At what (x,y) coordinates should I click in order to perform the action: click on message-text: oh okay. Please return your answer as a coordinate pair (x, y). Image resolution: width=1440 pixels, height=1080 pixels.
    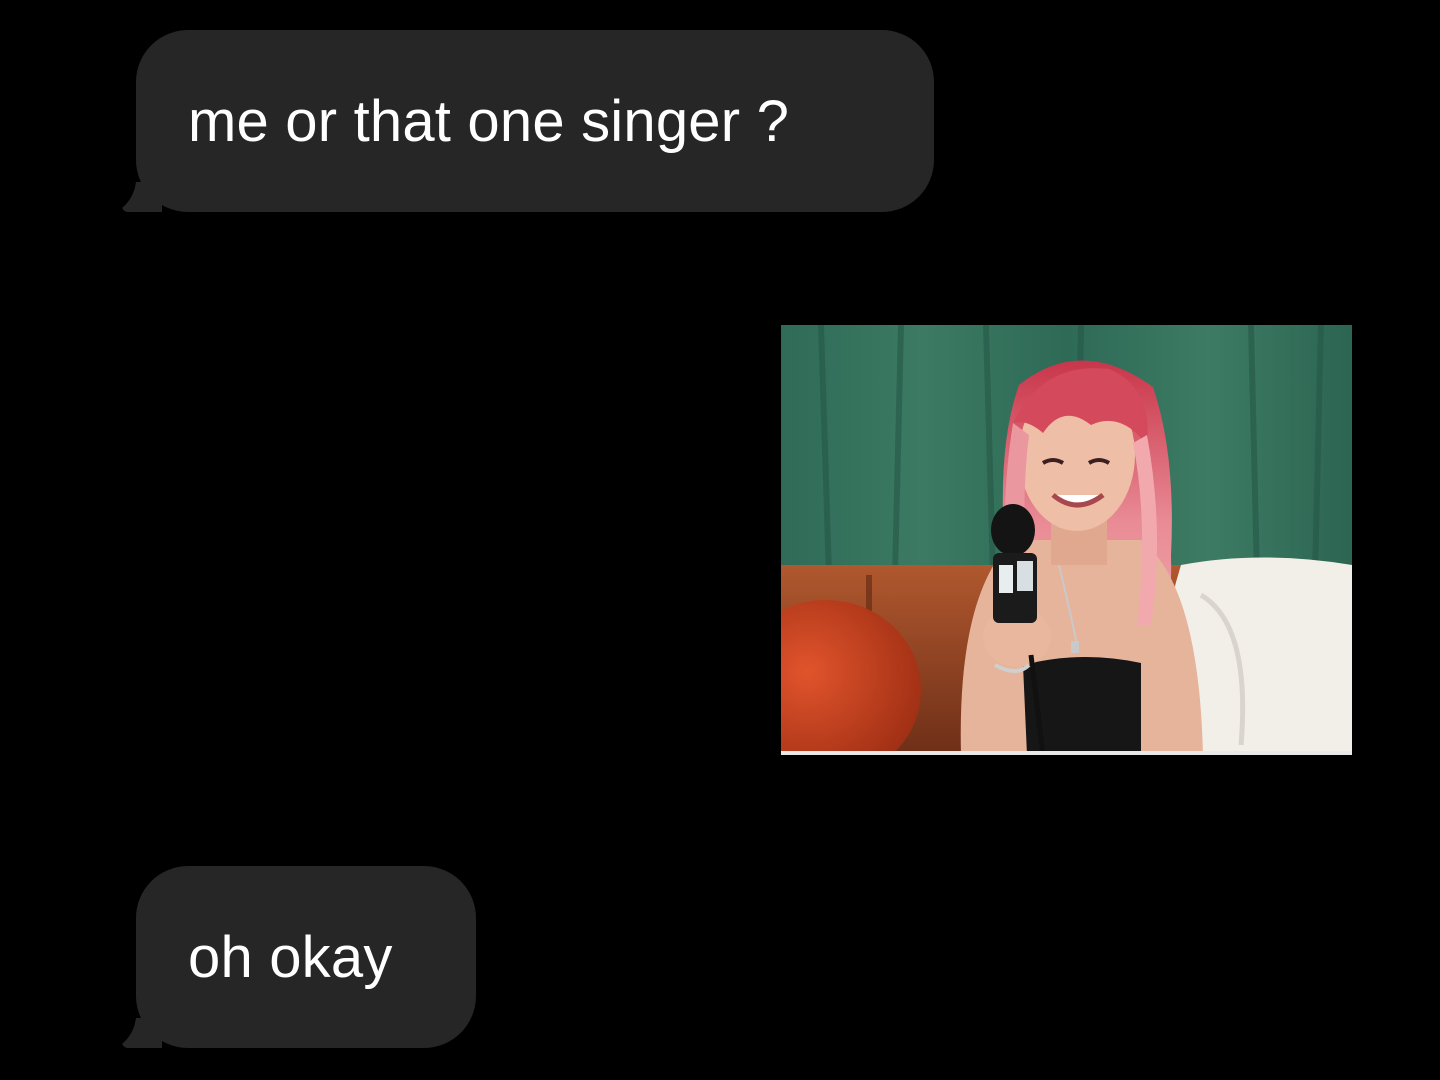
    Looking at the image, I should click on (290, 957).